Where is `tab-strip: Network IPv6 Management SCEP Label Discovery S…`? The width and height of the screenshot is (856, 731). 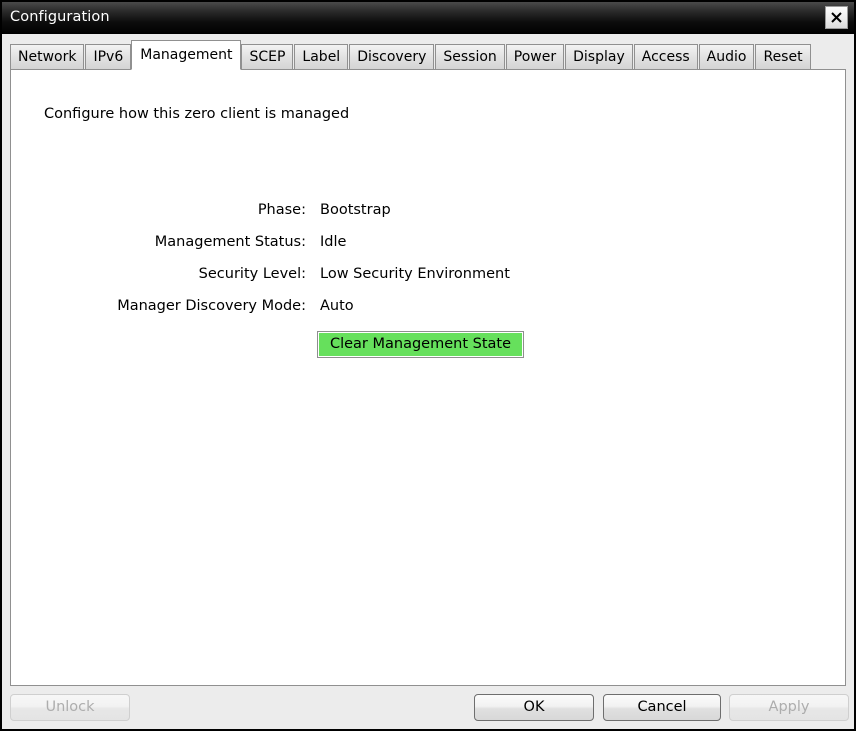
tab-strip: Network IPv6 Management SCEP Label Discovery S… is located at coordinates (428, 55).